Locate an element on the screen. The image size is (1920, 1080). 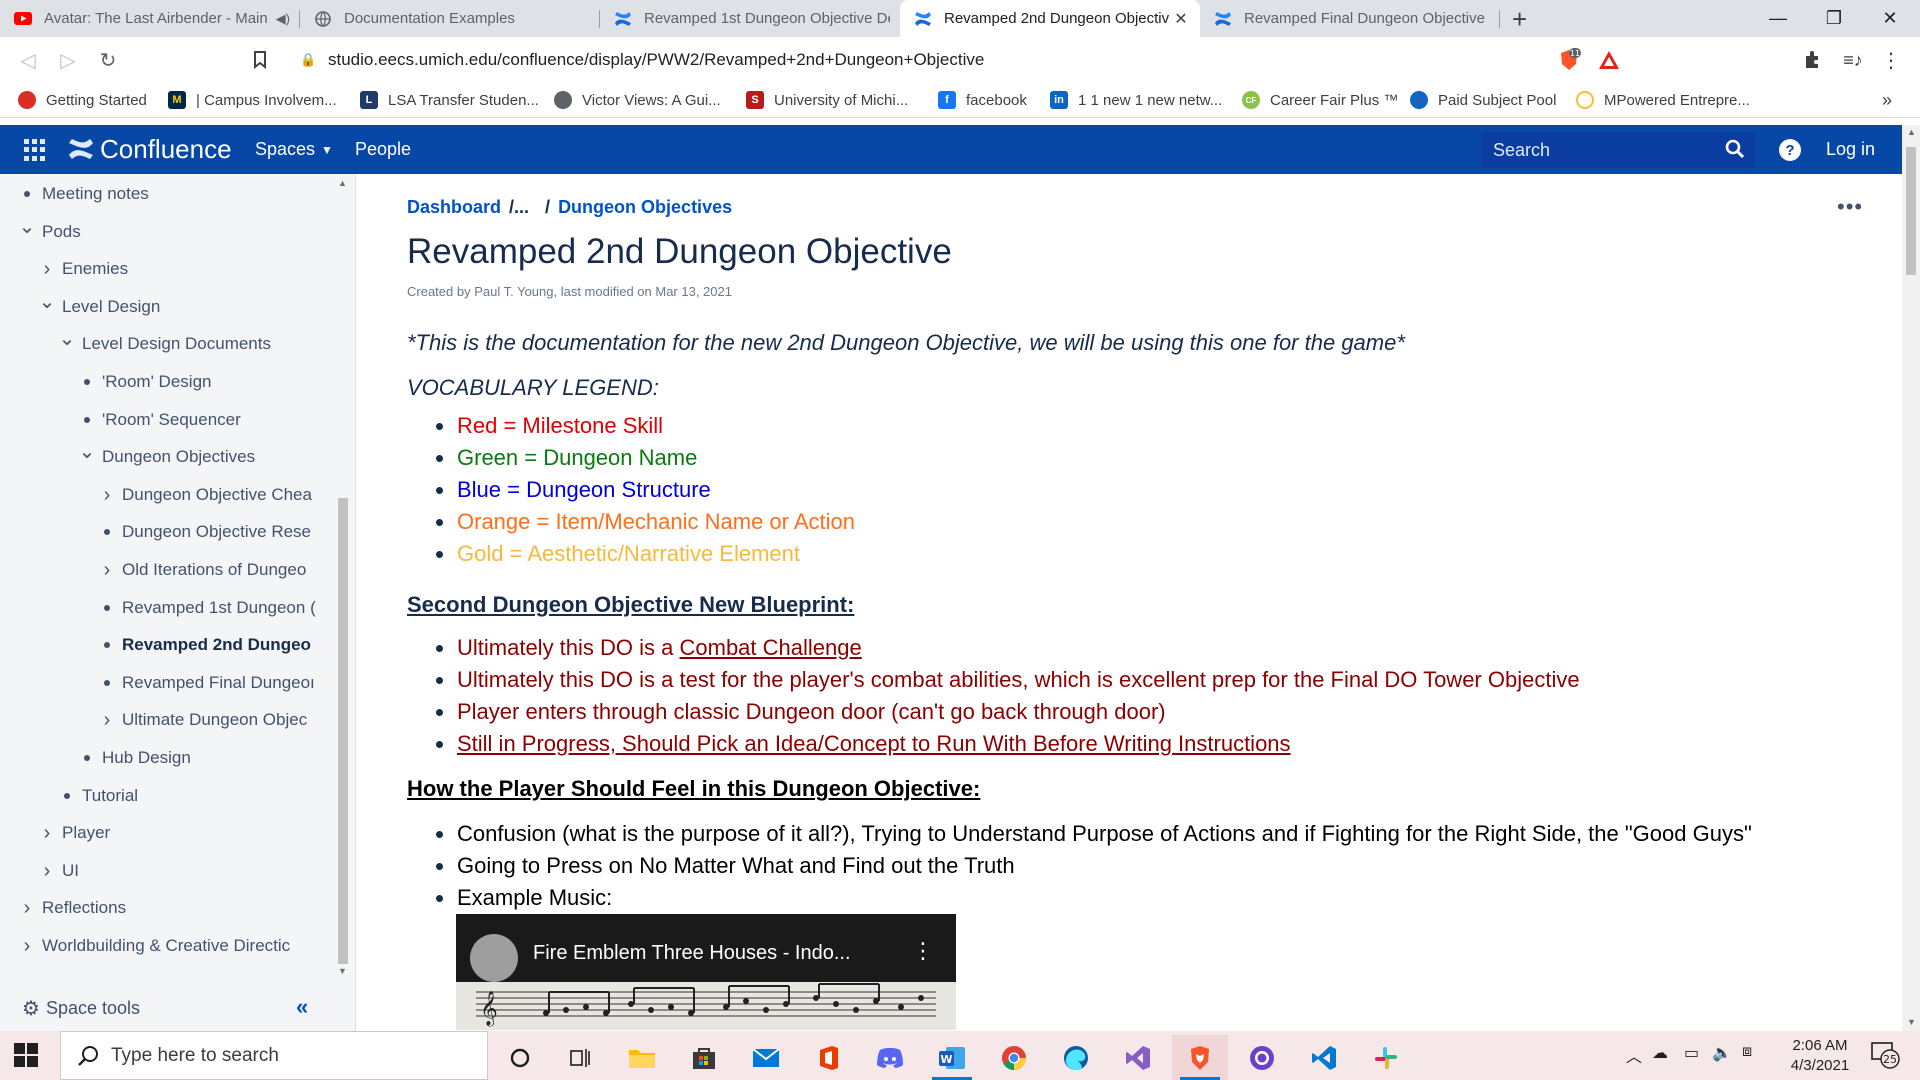
file-explorer-icon is located at coordinates (642, 1057).